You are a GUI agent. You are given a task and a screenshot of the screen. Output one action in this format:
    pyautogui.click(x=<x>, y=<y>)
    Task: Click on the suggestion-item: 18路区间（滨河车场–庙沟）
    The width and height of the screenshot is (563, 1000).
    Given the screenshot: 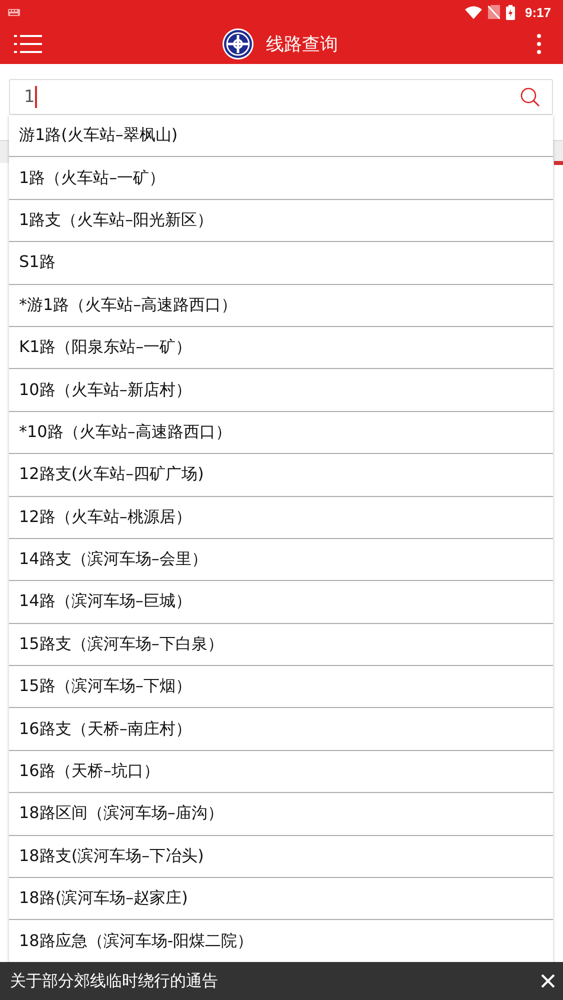 What is the action you would take?
    pyautogui.click(x=281, y=814)
    